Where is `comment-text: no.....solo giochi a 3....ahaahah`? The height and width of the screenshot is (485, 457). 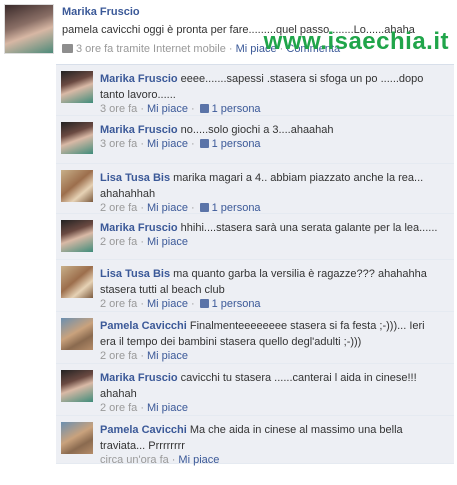
comment-text: no.....solo giochi a 3....ahaahah is located at coordinates (257, 130).